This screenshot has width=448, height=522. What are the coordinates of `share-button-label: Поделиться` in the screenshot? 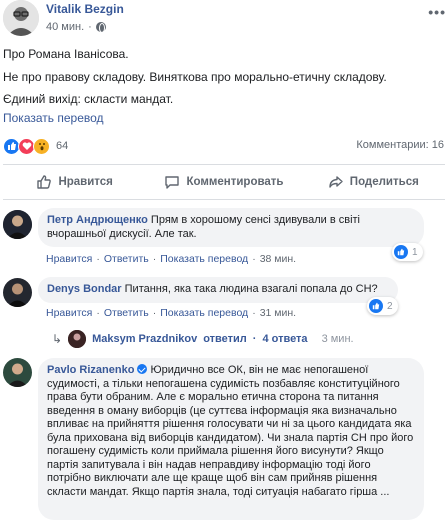 It's located at (384, 182).